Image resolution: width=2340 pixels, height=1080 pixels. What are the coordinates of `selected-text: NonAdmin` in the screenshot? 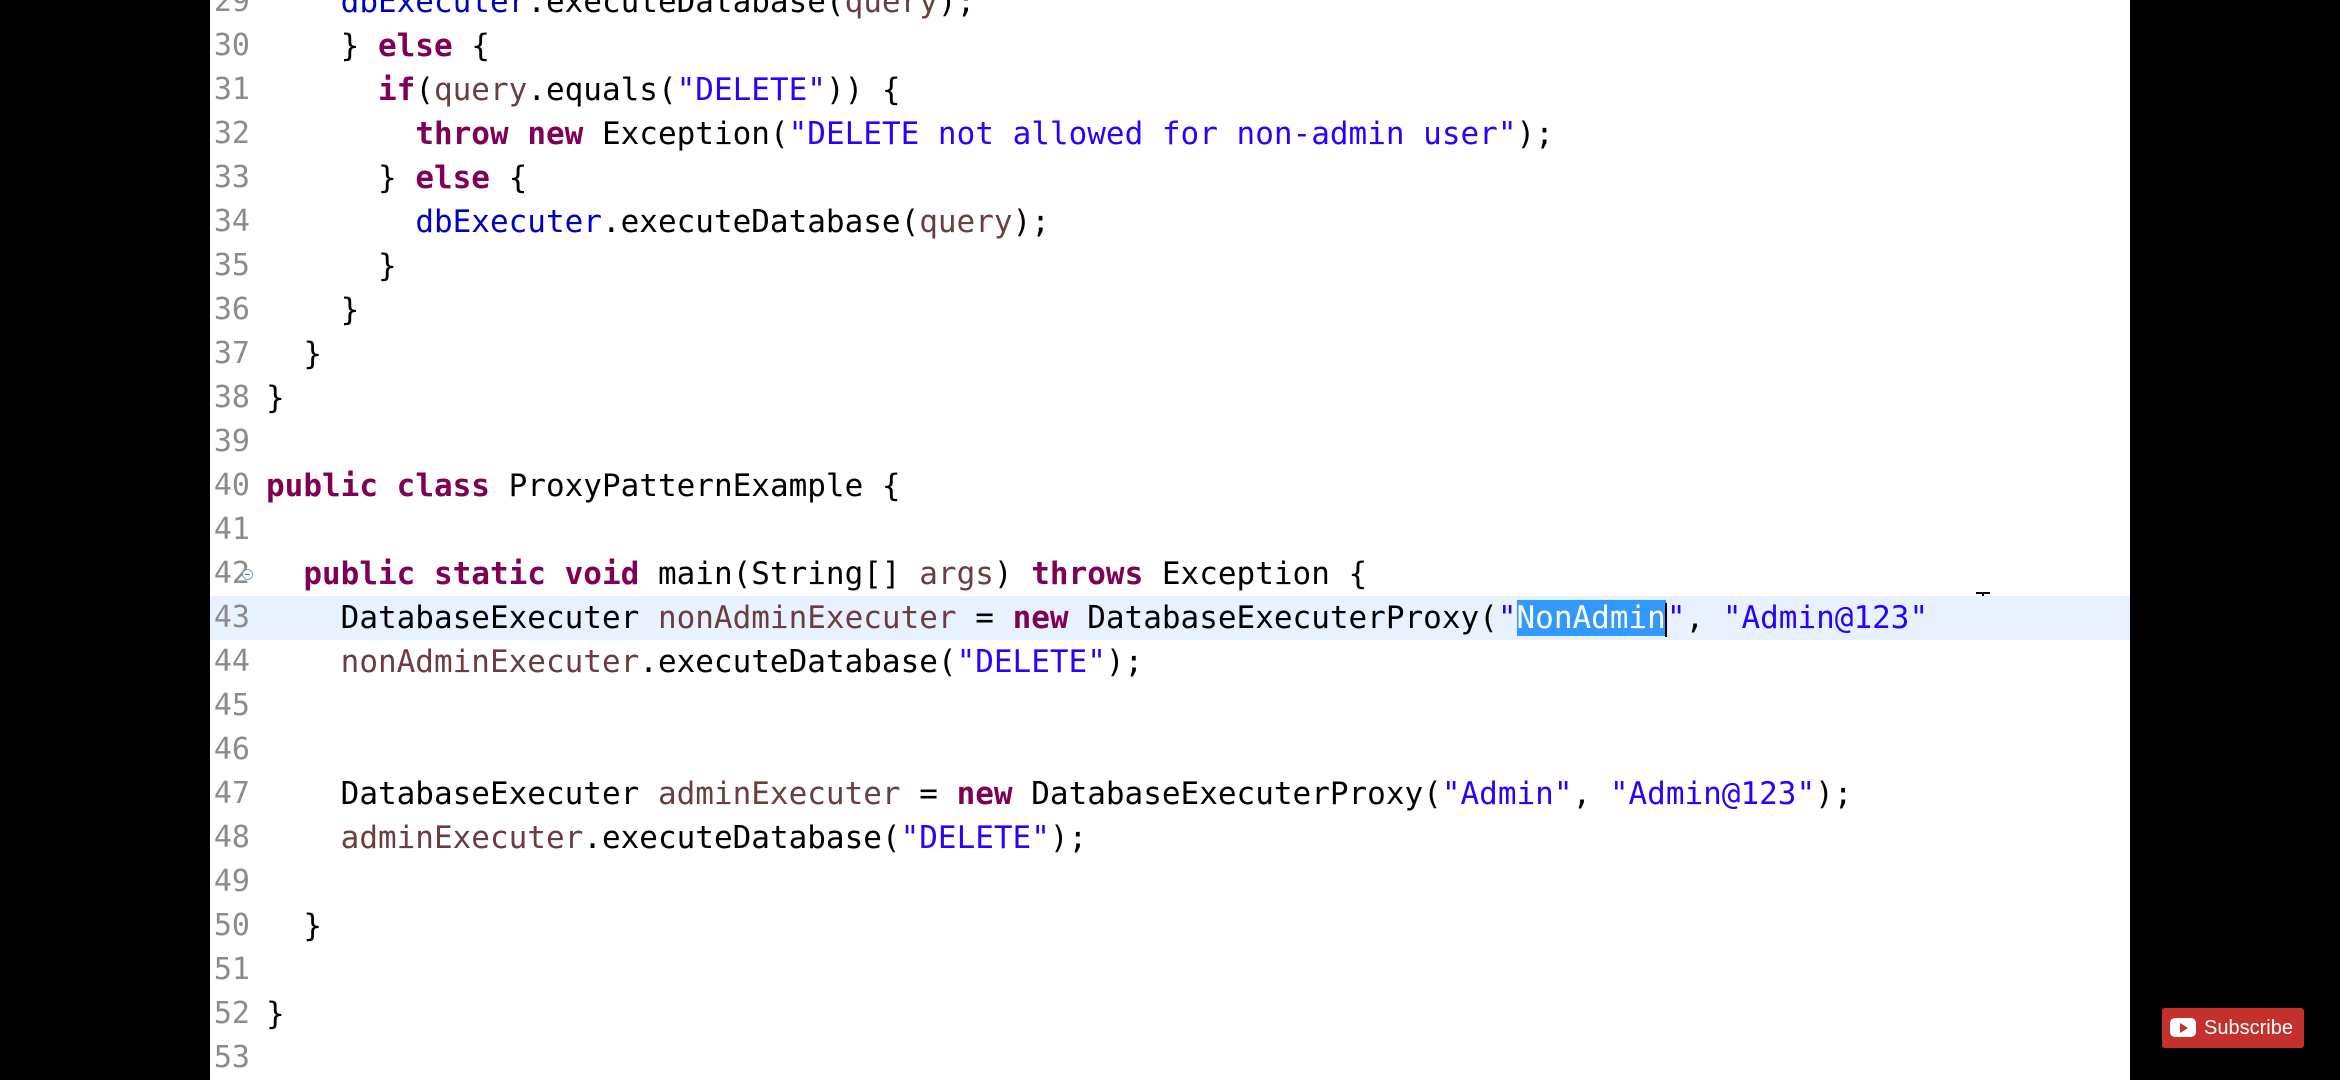 It's located at (1591, 618).